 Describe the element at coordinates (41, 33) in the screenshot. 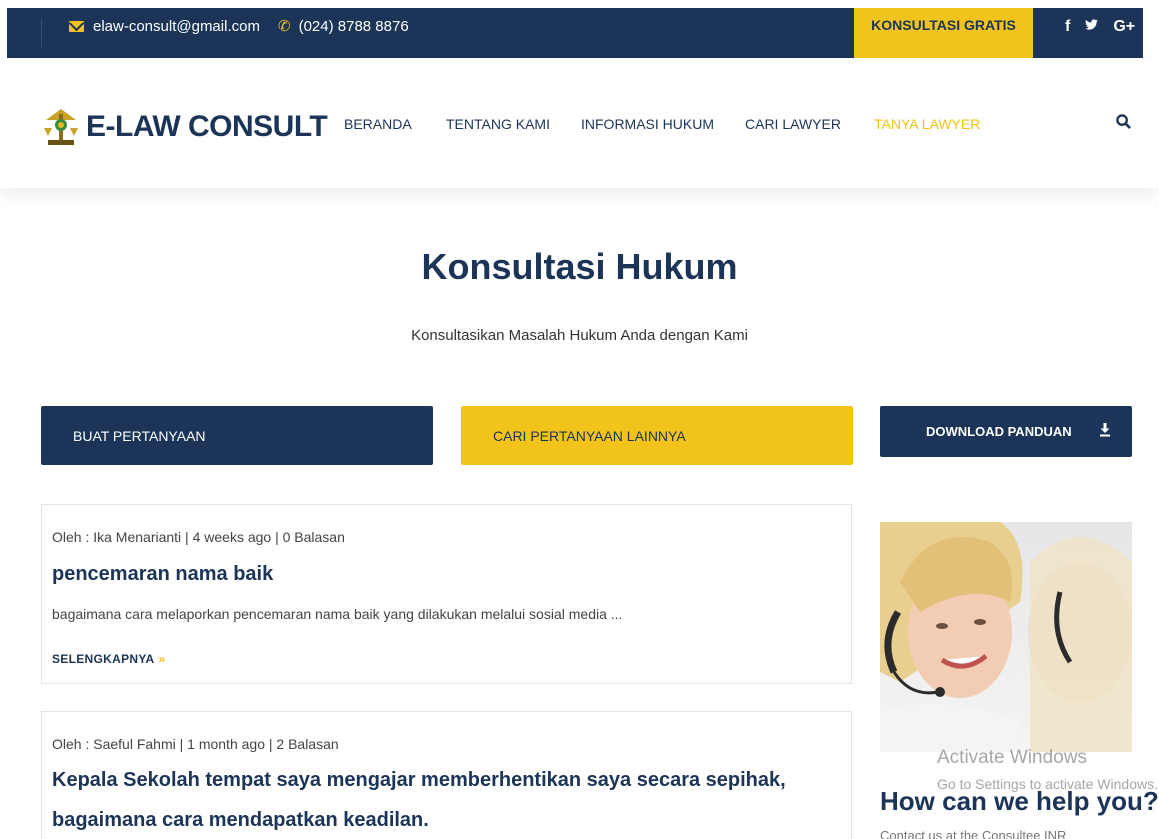

I see `top-bar-divider` at that location.